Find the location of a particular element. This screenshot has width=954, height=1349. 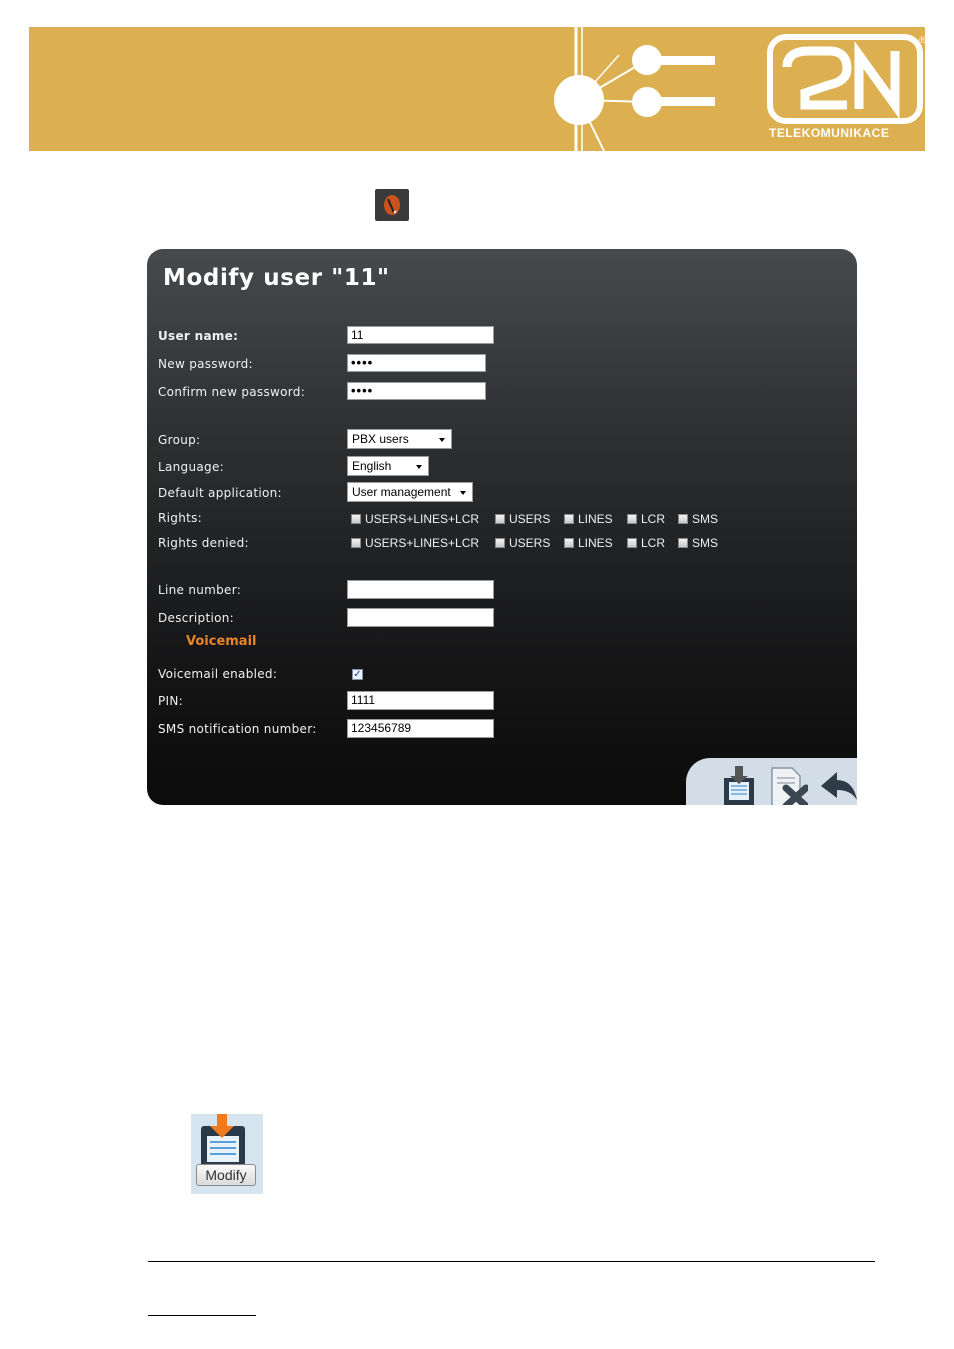

pin-label: PIN: is located at coordinates (170, 701).